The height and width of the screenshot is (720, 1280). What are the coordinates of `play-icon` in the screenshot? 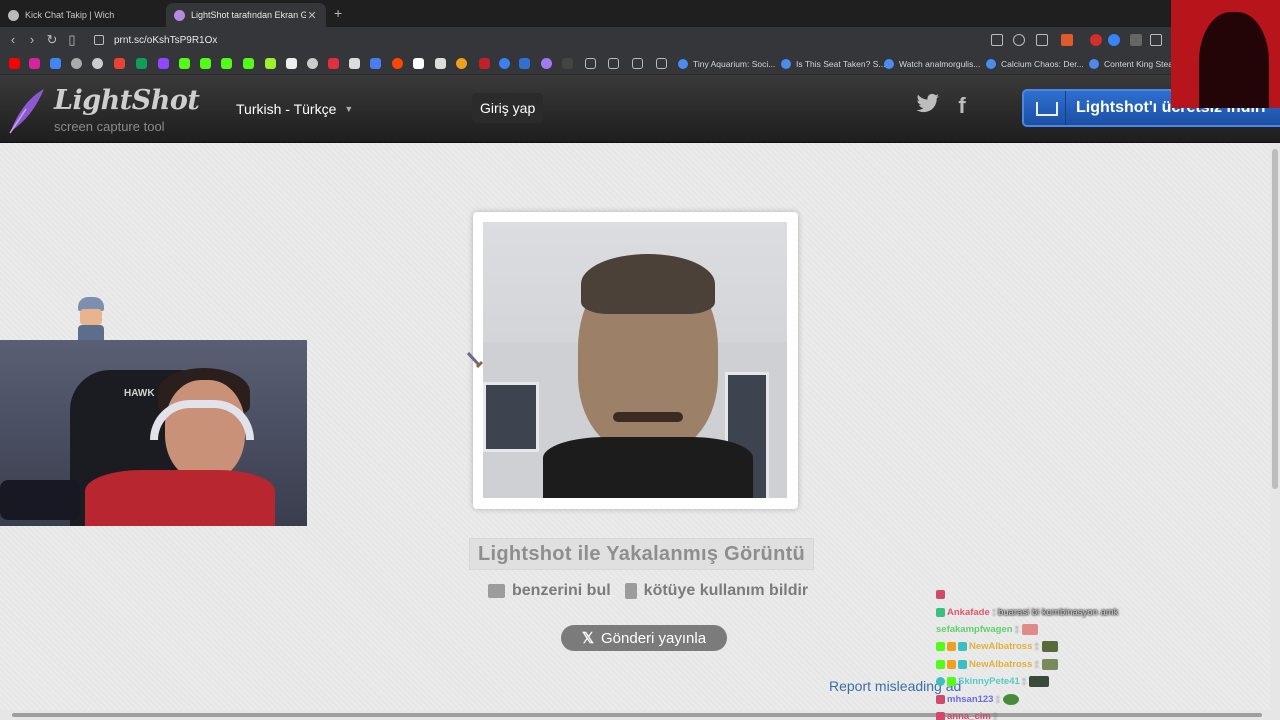 It's located at (504, 63).